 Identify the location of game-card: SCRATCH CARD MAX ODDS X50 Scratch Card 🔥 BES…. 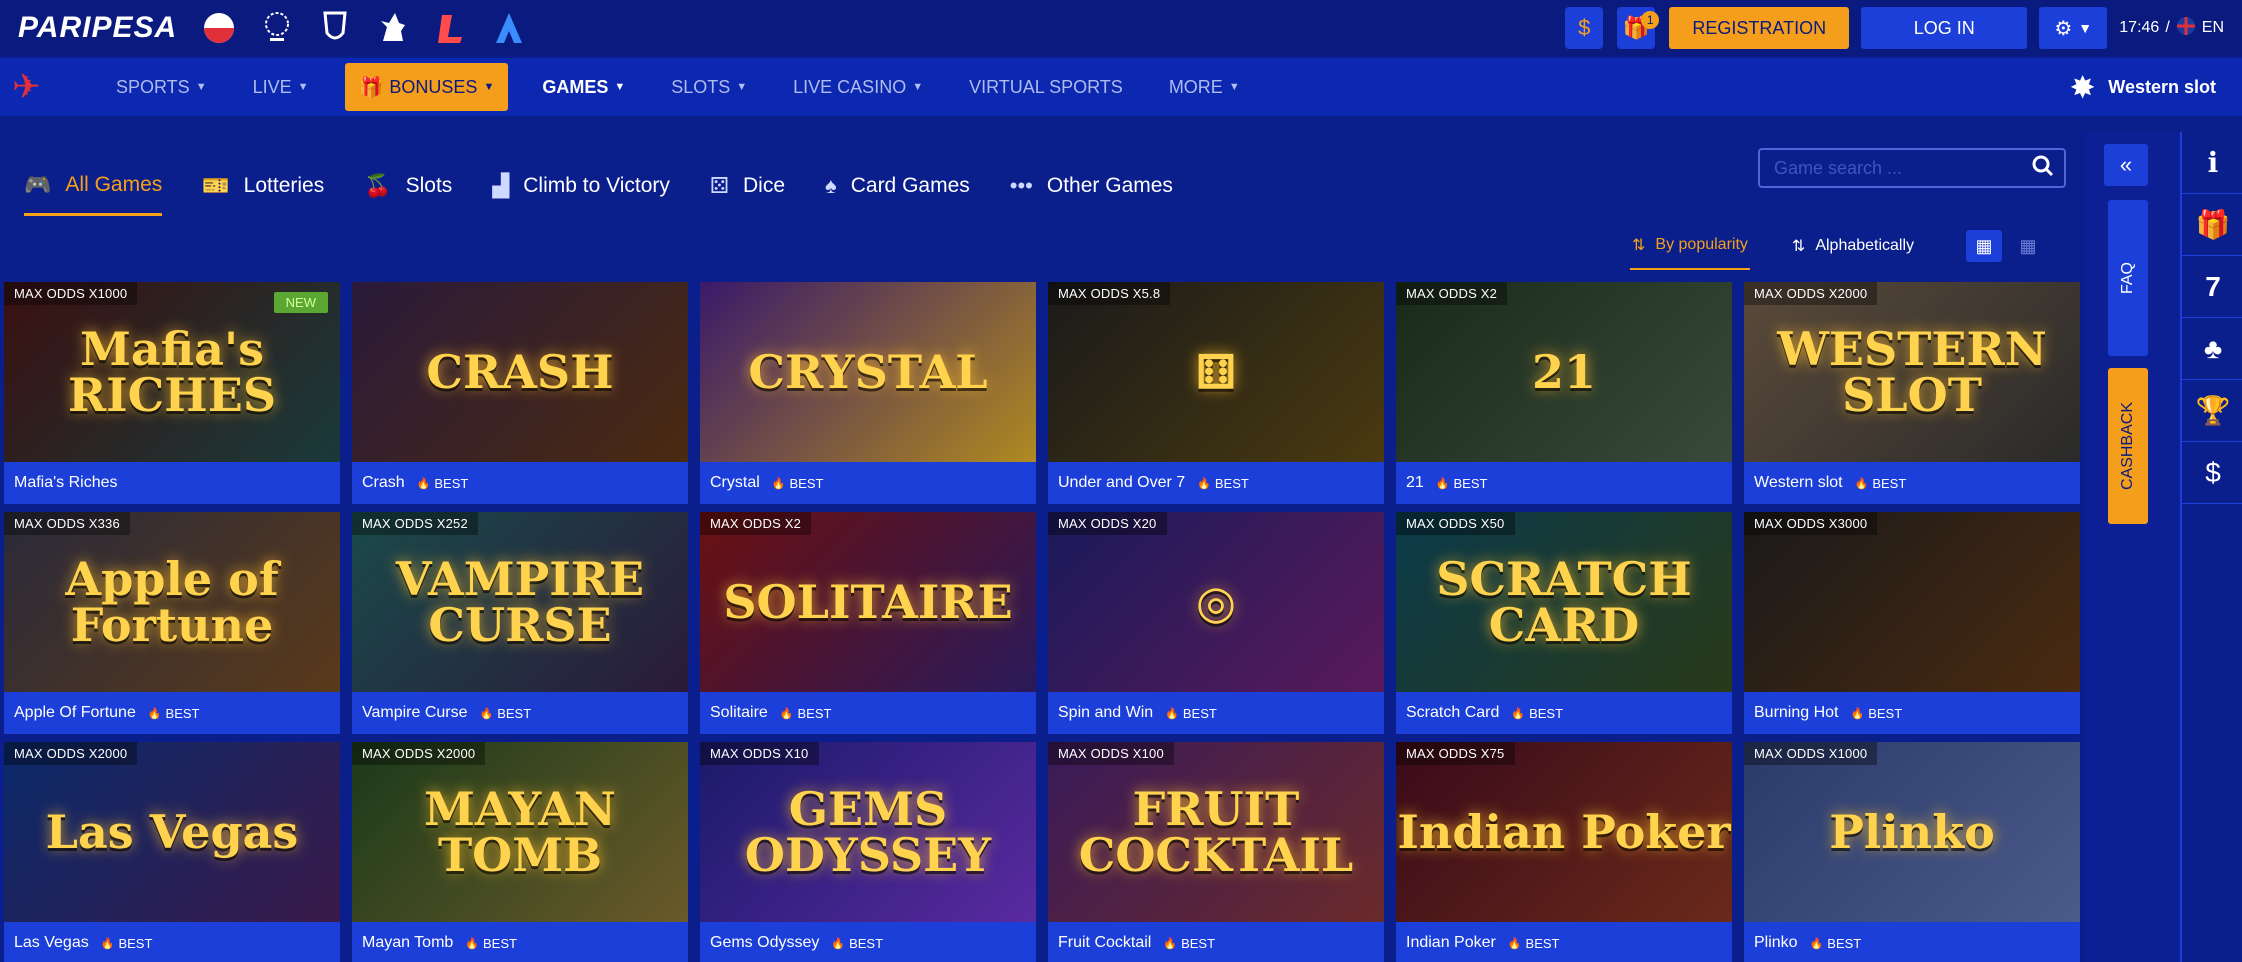
(1564, 623).